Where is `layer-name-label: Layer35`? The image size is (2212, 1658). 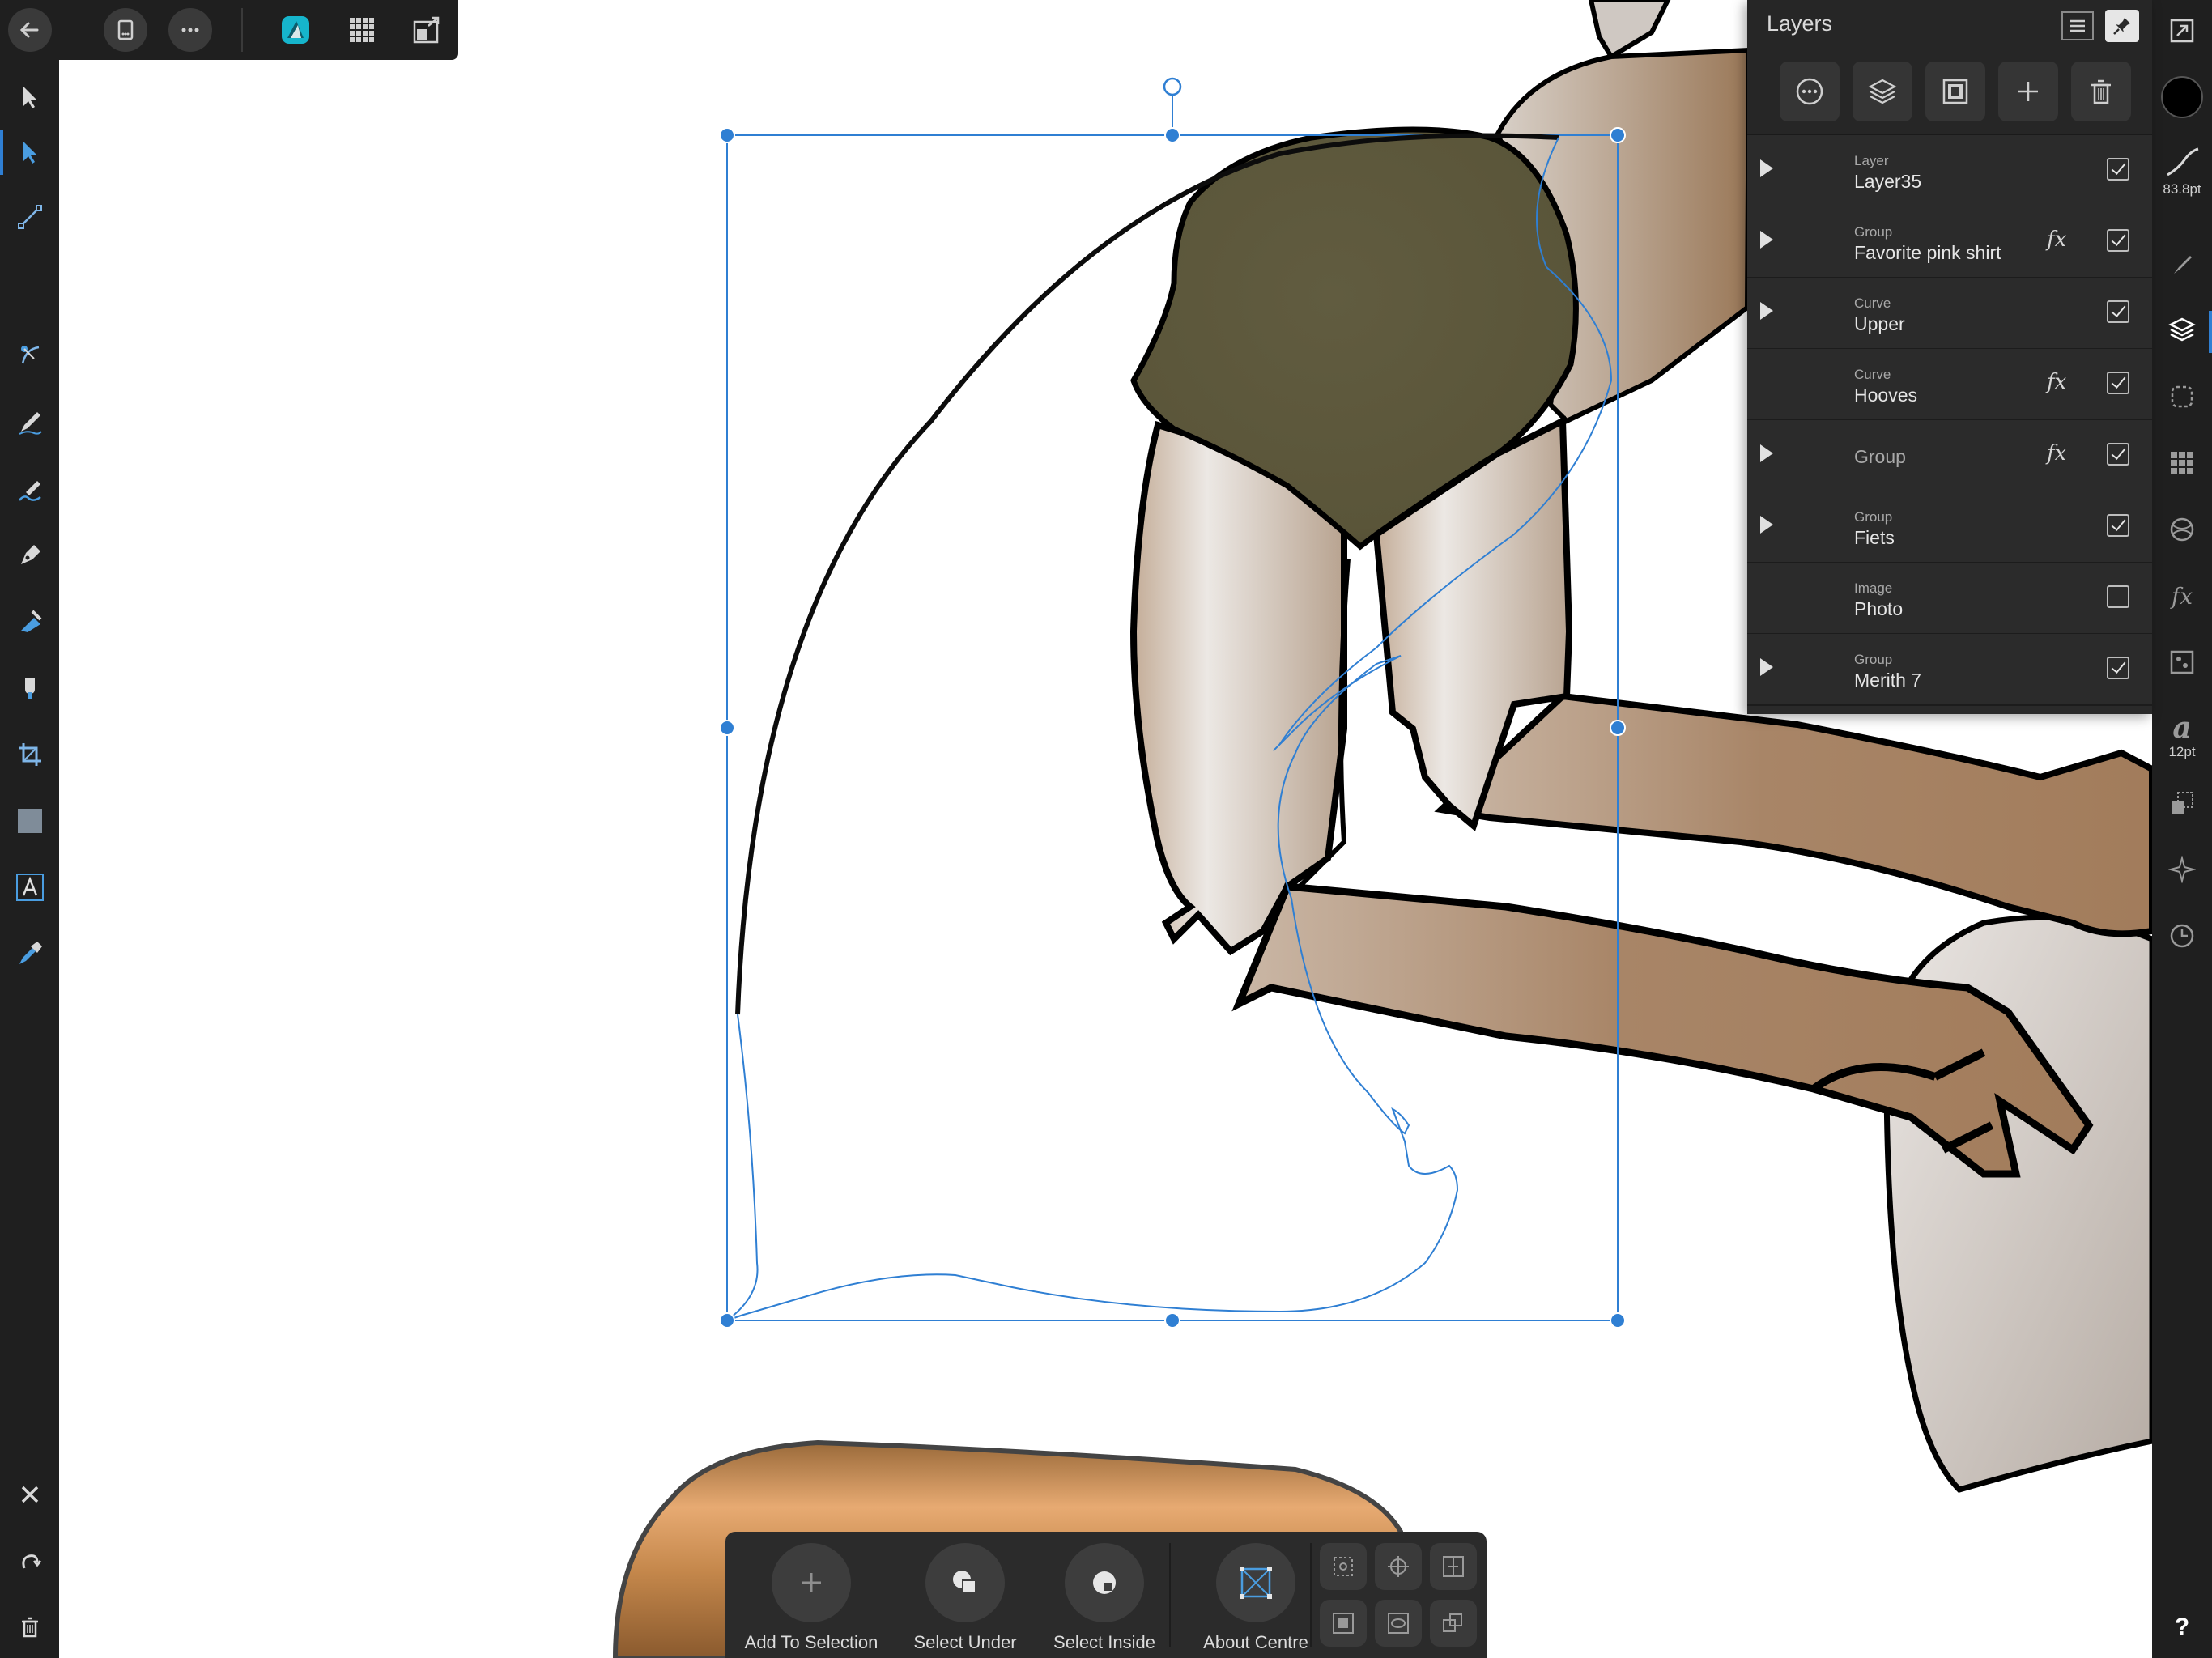 layer-name-label: Layer35 is located at coordinates (1888, 181).